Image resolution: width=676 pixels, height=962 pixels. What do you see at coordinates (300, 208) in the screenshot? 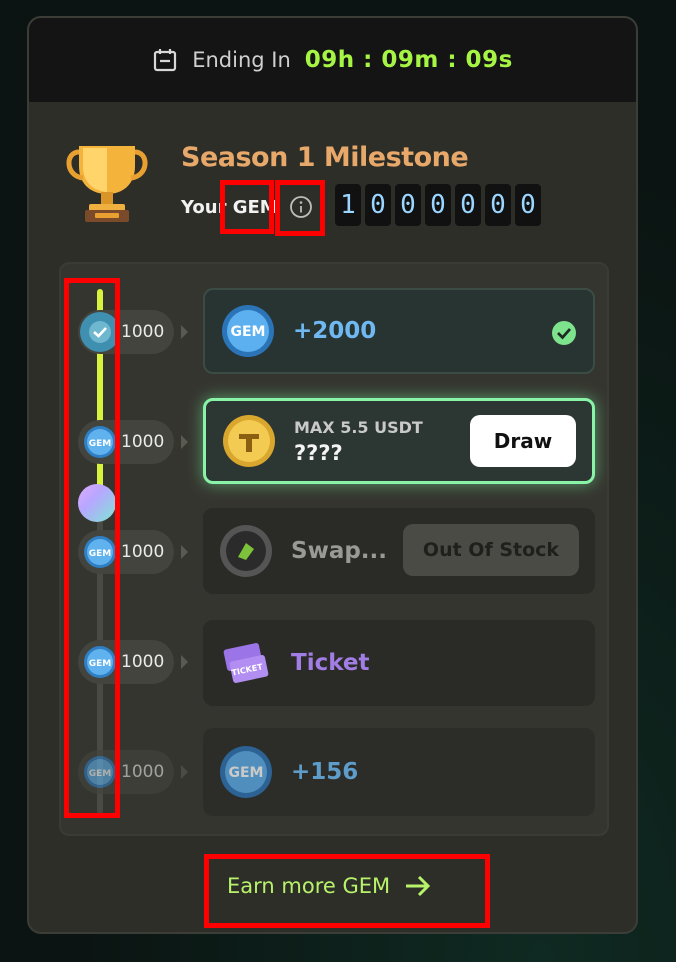
I see `highlight-box-info` at bounding box center [300, 208].